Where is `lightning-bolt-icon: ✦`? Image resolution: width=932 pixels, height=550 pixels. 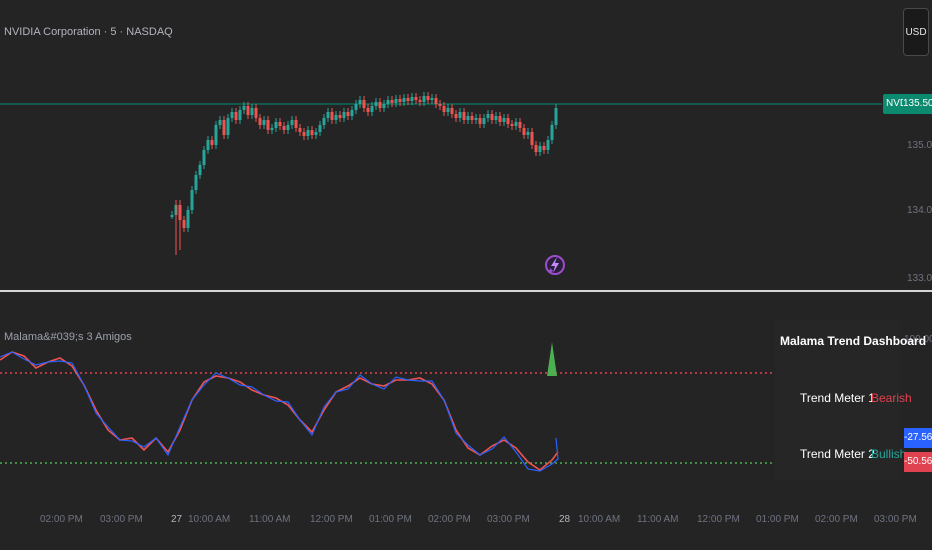 lightning-bolt-icon: ✦ is located at coordinates (555, 265).